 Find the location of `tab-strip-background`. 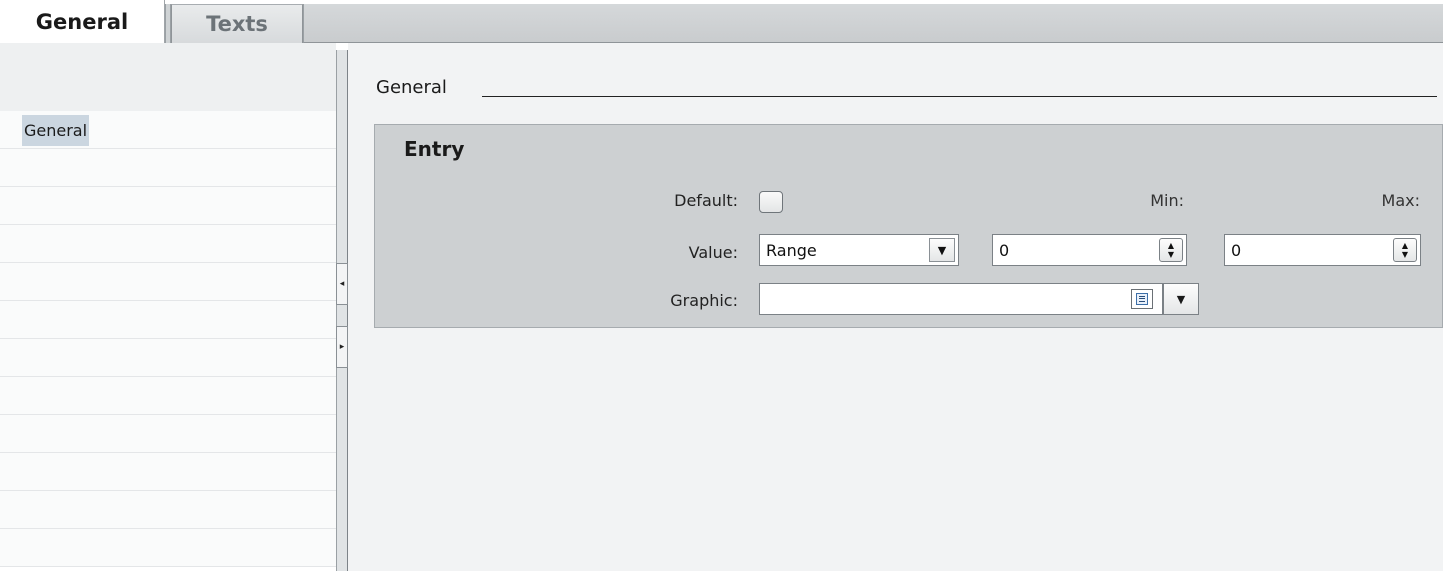

tab-strip-background is located at coordinates (873, 23).